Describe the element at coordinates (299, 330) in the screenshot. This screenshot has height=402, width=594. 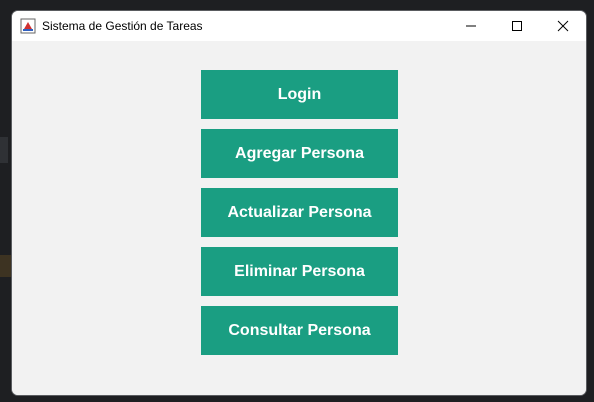
I see `query-person-button: Consultar Persona` at that location.